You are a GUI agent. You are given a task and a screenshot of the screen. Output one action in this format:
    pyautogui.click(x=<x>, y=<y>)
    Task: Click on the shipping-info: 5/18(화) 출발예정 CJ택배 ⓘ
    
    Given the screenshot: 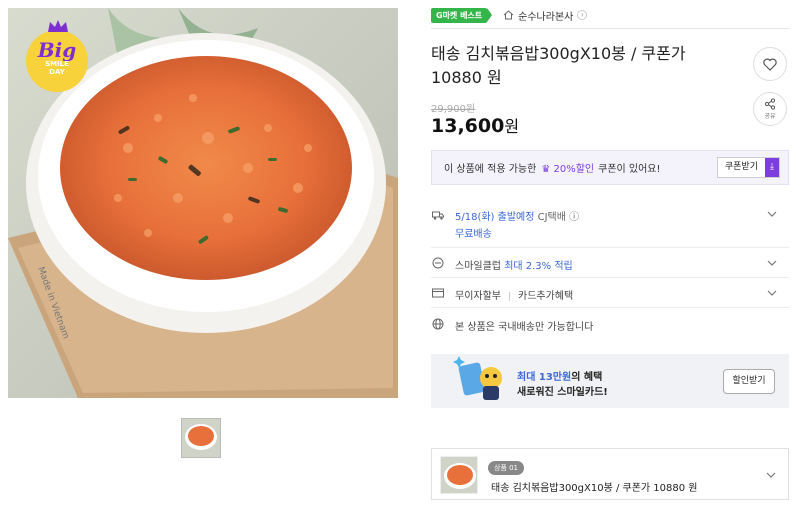 What is the action you would take?
    pyautogui.click(x=517, y=215)
    